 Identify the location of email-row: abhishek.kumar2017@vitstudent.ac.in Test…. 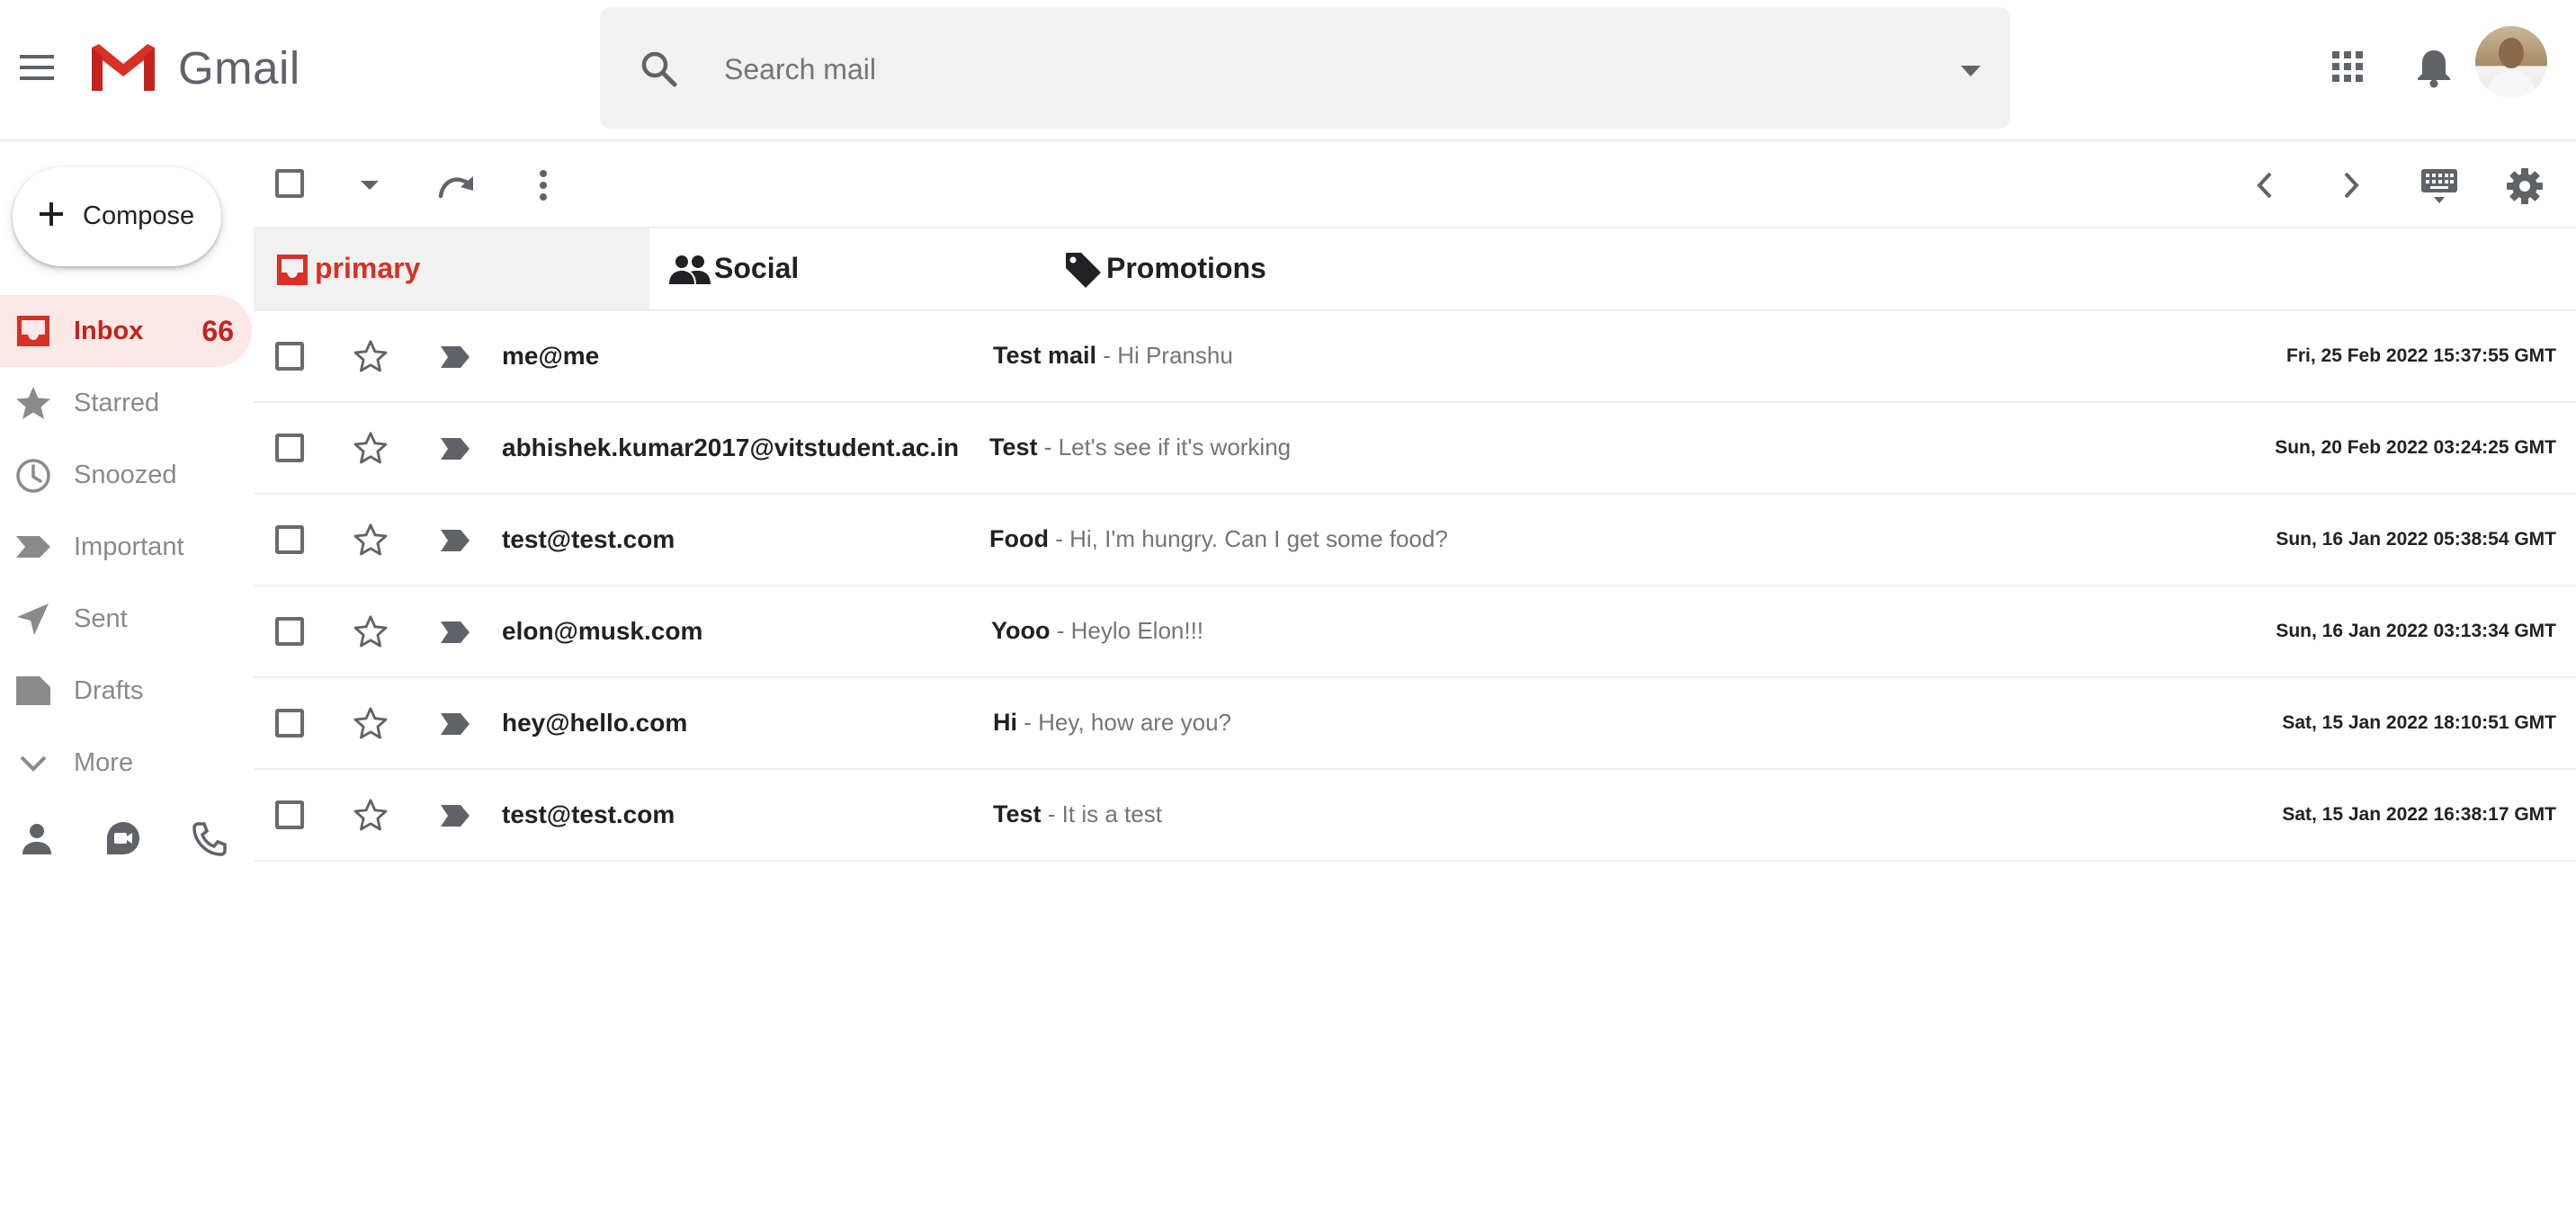
(1415, 449).